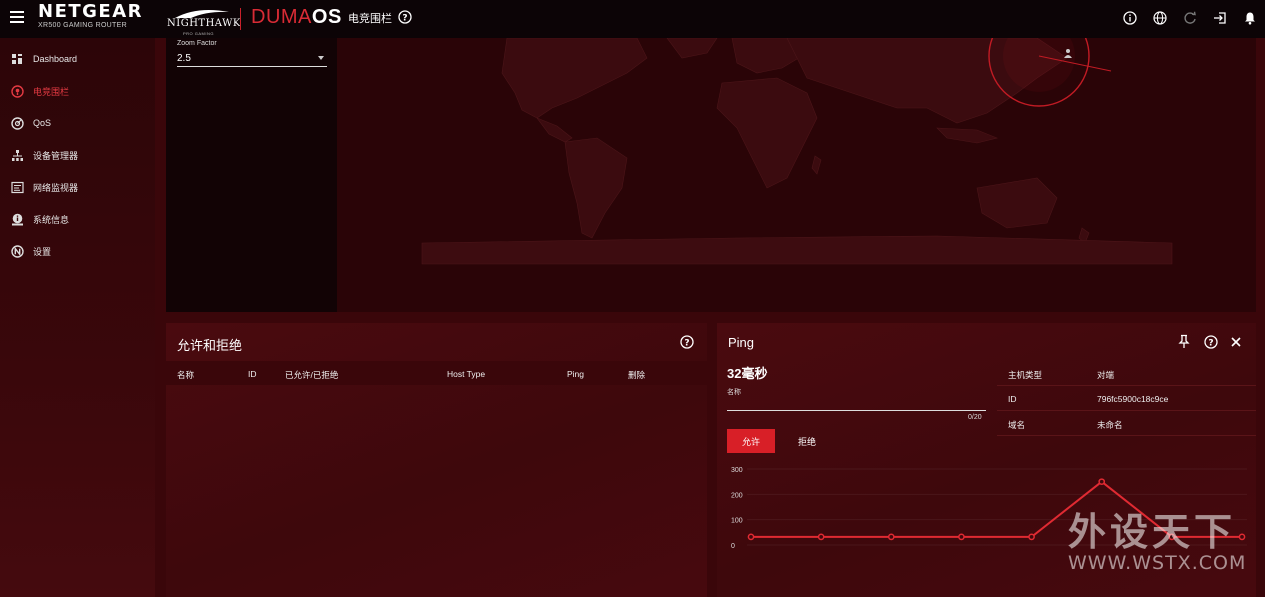  I want to click on geofence-icon, so click(17, 91).